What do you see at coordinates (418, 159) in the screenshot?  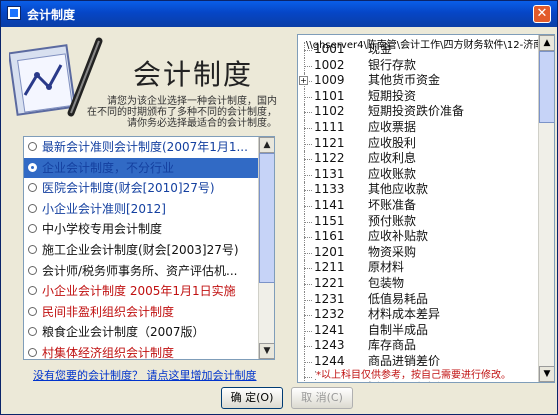 I see `account-row: 1122 应收利息` at bounding box center [418, 159].